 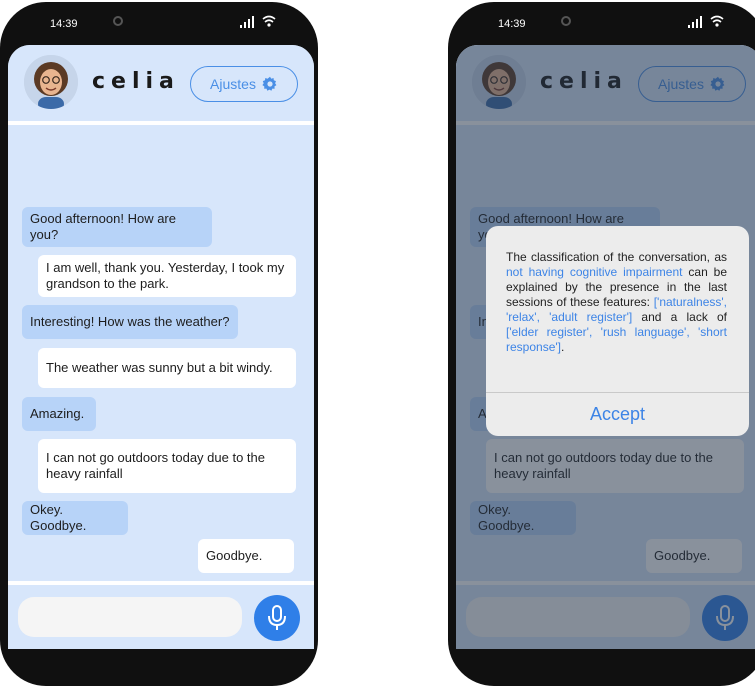 What do you see at coordinates (233, 84) in the screenshot?
I see `settings-label: Ajustes` at bounding box center [233, 84].